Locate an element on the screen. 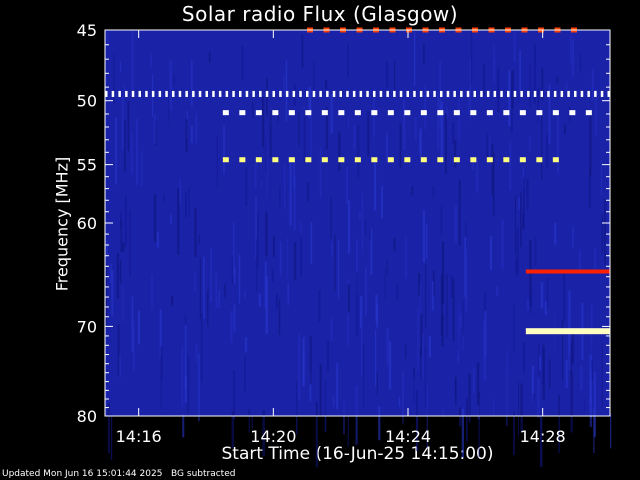 Image resolution: width=640 pixels, height=480 pixels. y-tick-label: 45 is located at coordinates (87, 30).